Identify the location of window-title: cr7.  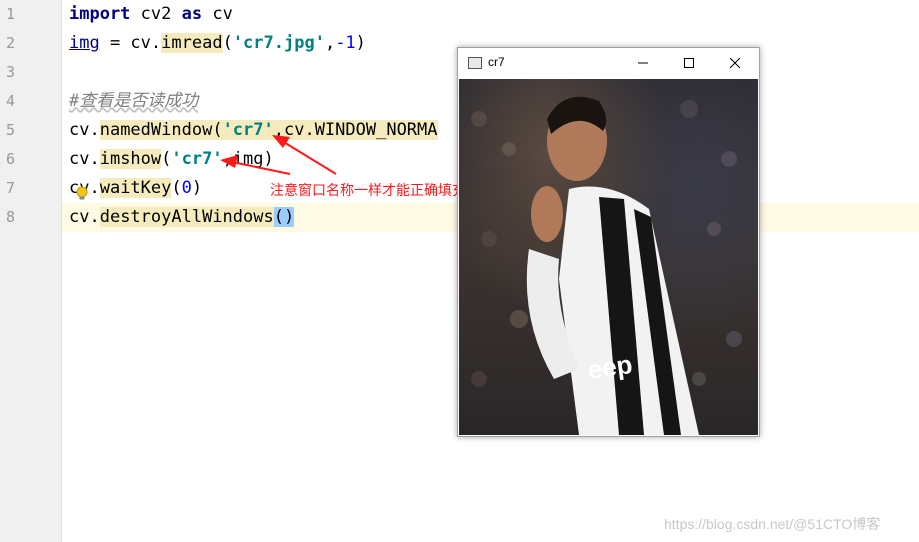
(496, 62).